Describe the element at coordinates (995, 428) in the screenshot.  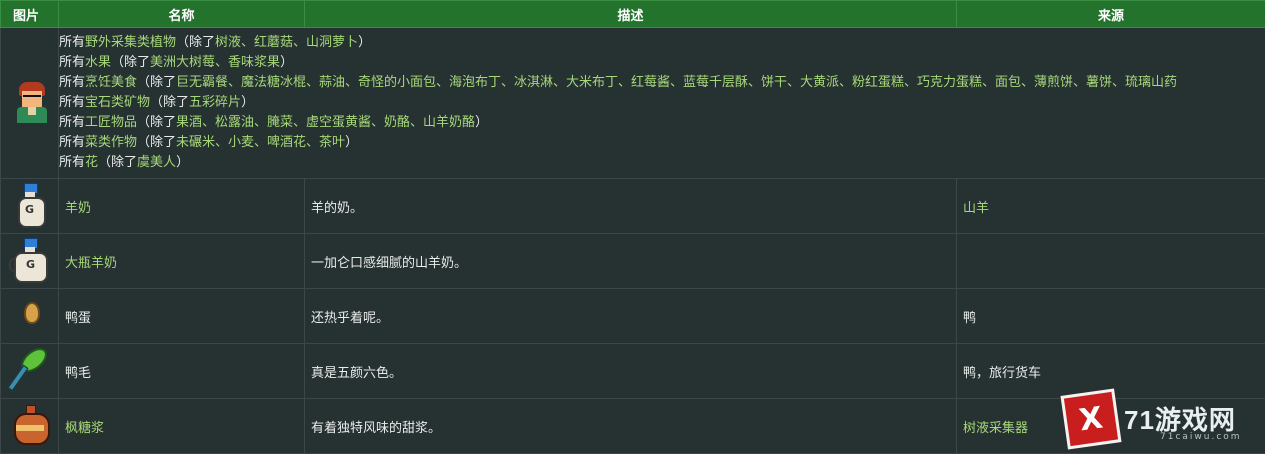
I see `source-link: 树液采集器` at that location.